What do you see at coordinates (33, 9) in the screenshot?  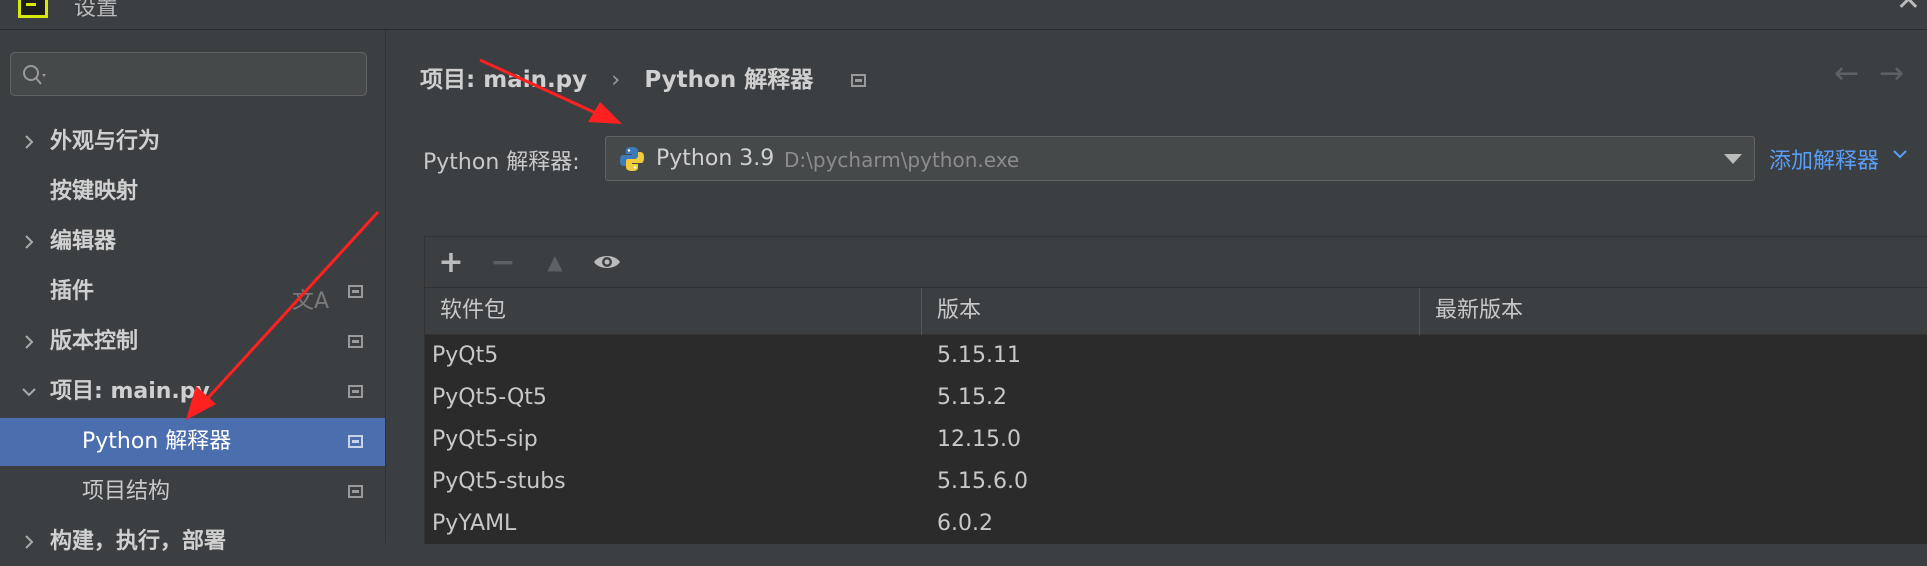 I see `app-logo-icon` at bounding box center [33, 9].